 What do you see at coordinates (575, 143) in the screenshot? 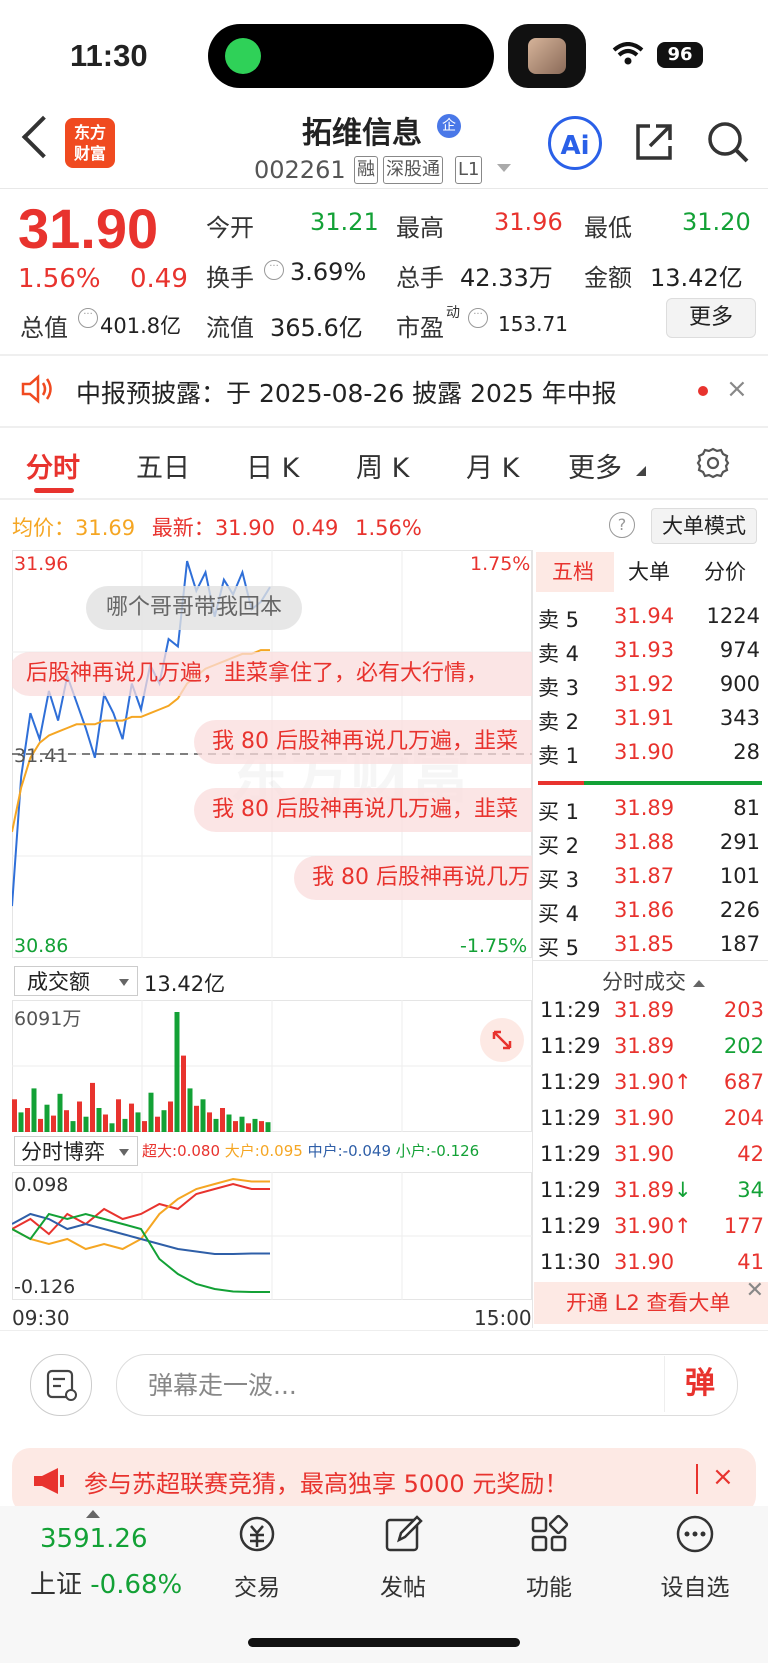
I see `ai-button: Ai` at bounding box center [575, 143].